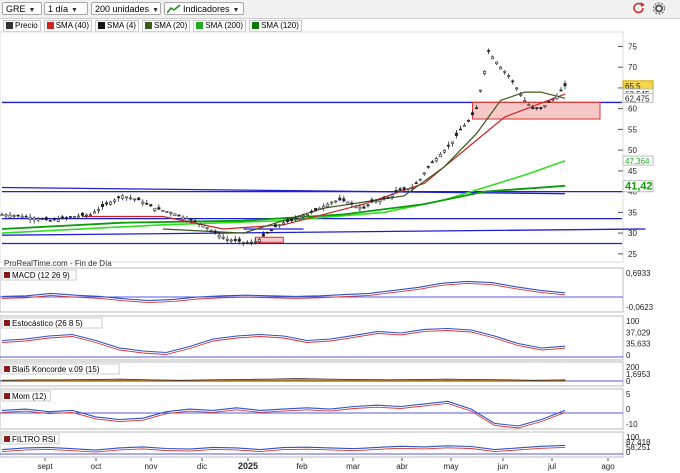 Image resolution: width=680 pixels, height=473 pixels. I want to click on momentum-panel: Mom (12) 5 0 -10, so click(319, 409).